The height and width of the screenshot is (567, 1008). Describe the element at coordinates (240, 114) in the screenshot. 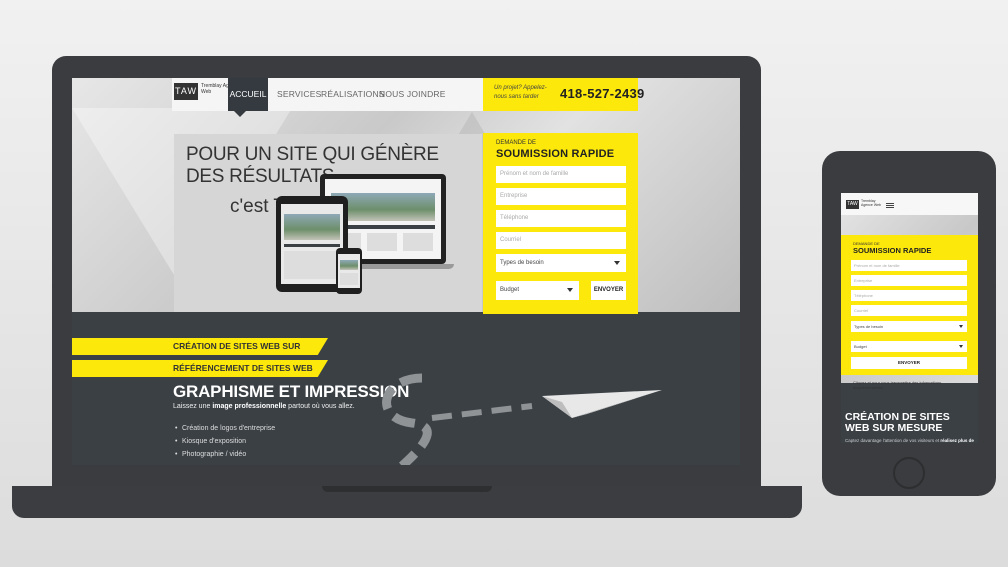

I see `nav-active-indicator` at that location.